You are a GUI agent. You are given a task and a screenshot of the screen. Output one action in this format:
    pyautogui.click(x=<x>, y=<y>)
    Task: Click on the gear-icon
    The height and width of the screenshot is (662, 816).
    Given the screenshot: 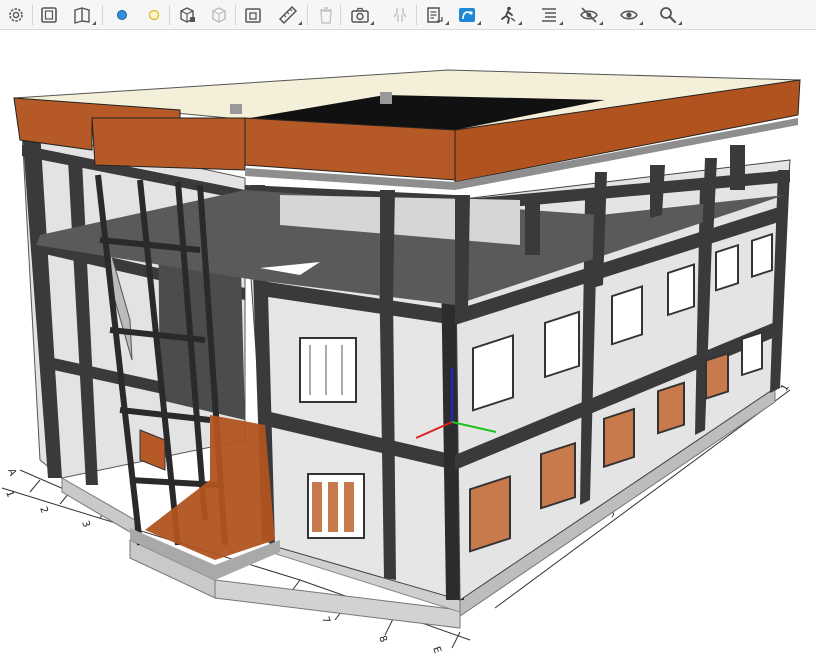 What is the action you would take?
    pyautogui.click(x=16, y=15)
    